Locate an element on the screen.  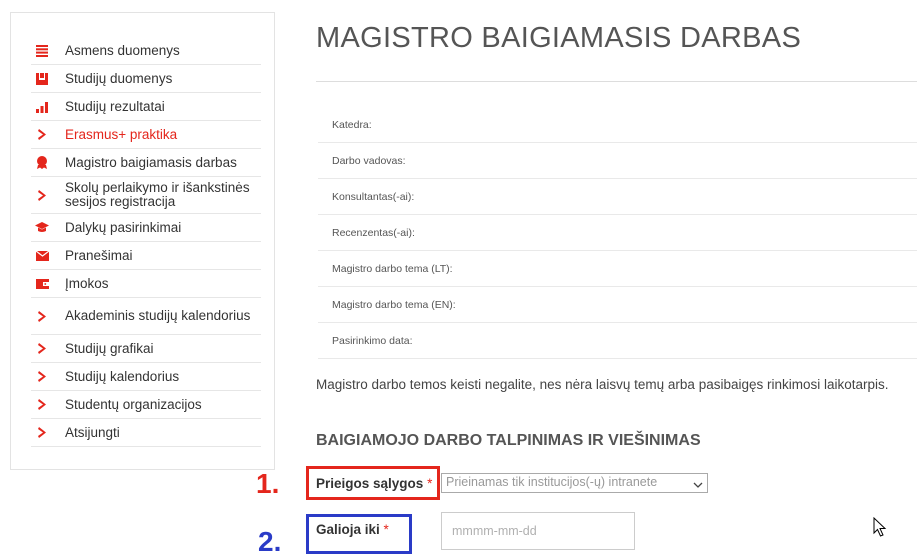
sidebar-item-asmens-duomenys: Asmens duomenys is located at coordinates (146, 51).